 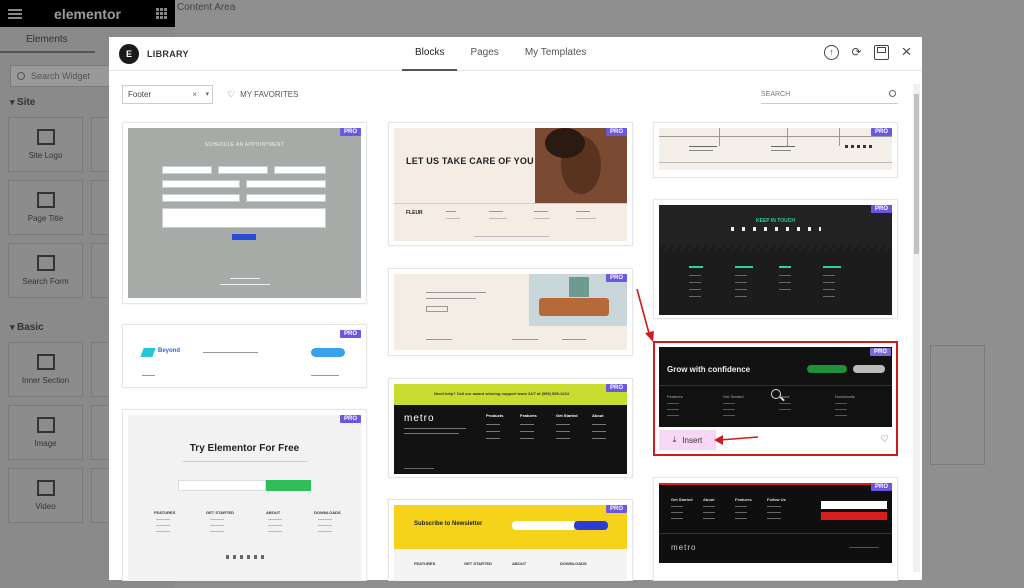 What do you see at coordinates (881, 52) in the screenshot?
I see `save-icon` at bounding box center [881, 52].